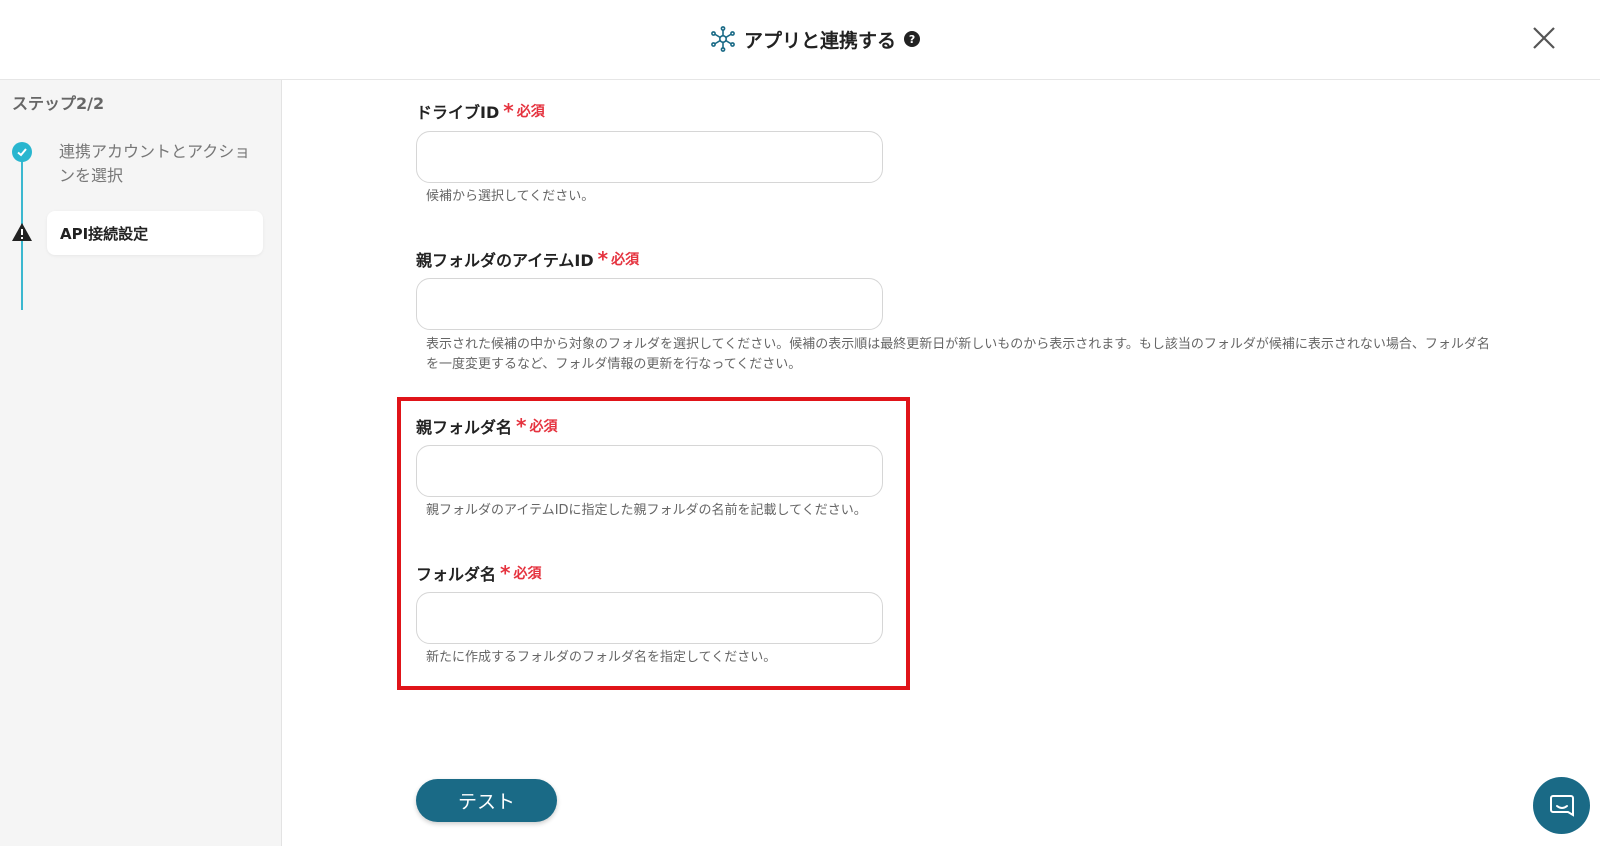  I want to click on chat-support-button, so click(1561, 805).